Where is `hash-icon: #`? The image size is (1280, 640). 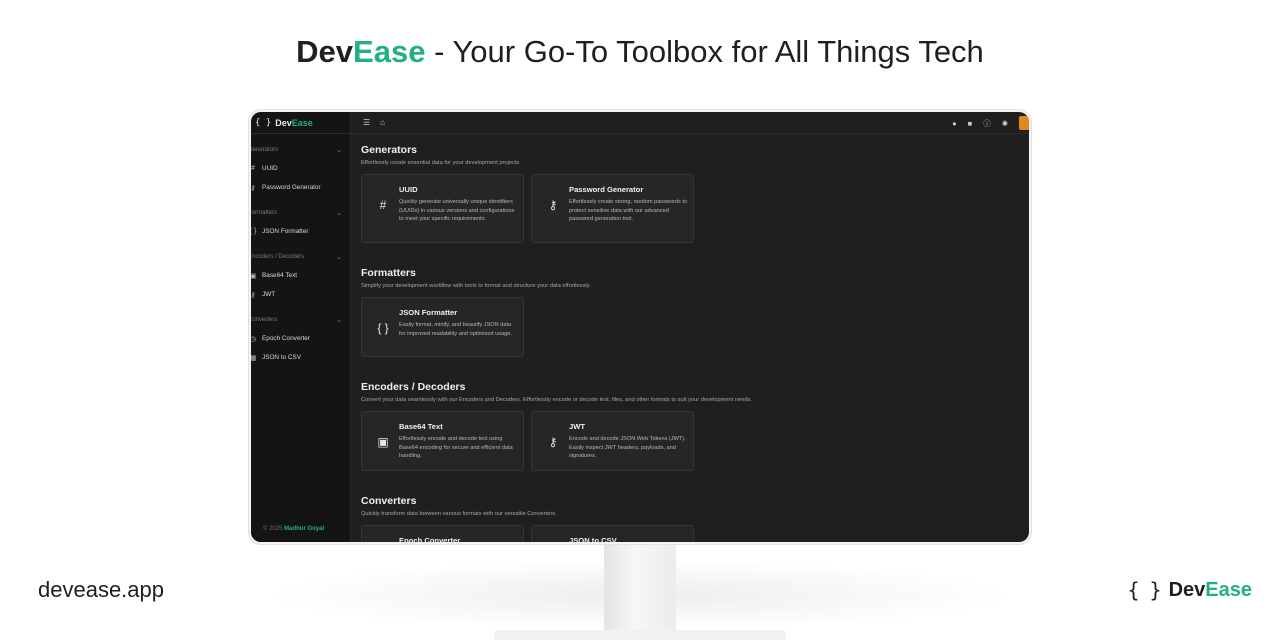 hash-icon: # is located at coordinates (383, 205).